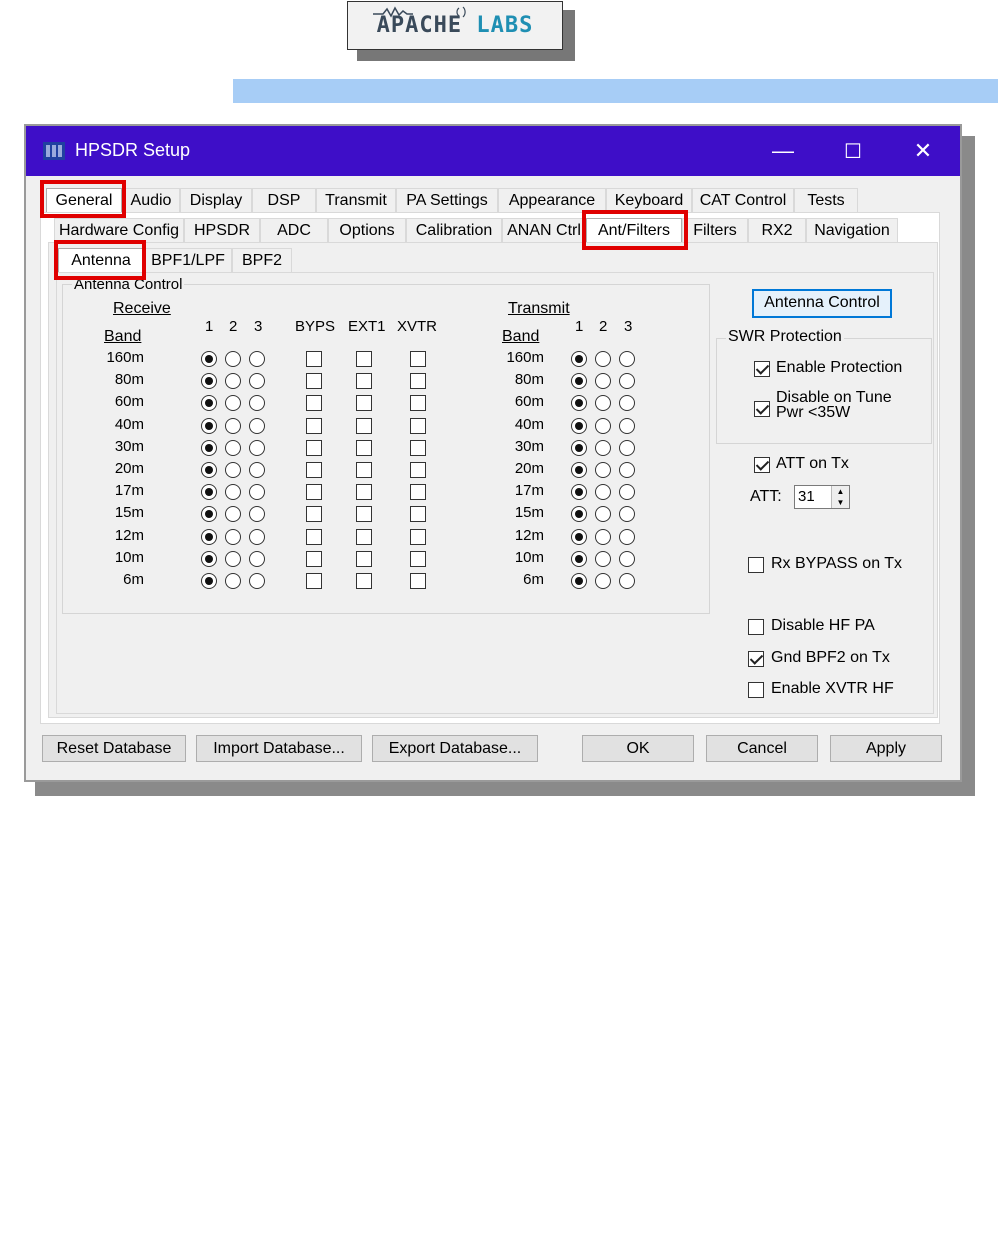 The image size is (998, 1258). I want to click on tx-20m-ant2-radio, so click(603, 470).